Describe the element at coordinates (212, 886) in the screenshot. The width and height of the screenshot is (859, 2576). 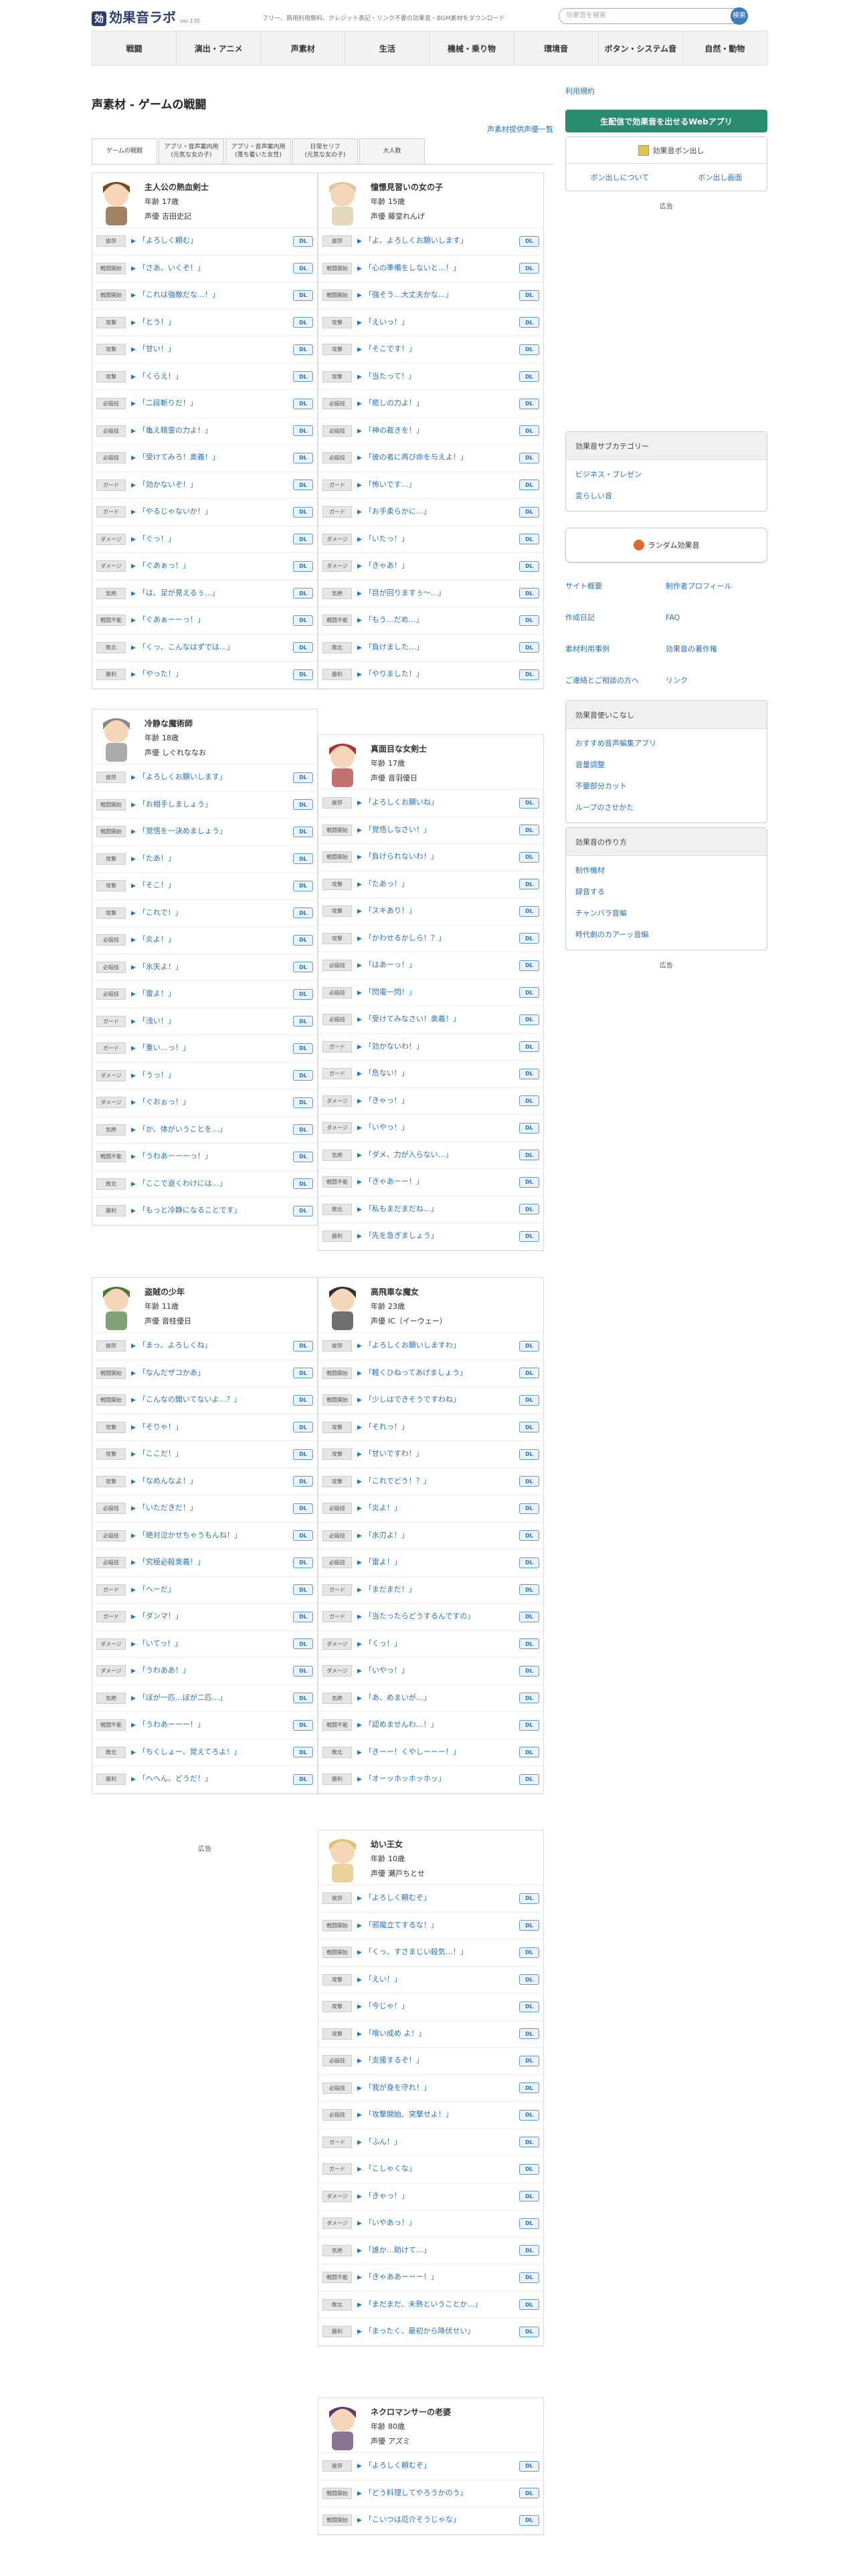
I see `voice-line-play: ▶ 「そこ！」` at that location.